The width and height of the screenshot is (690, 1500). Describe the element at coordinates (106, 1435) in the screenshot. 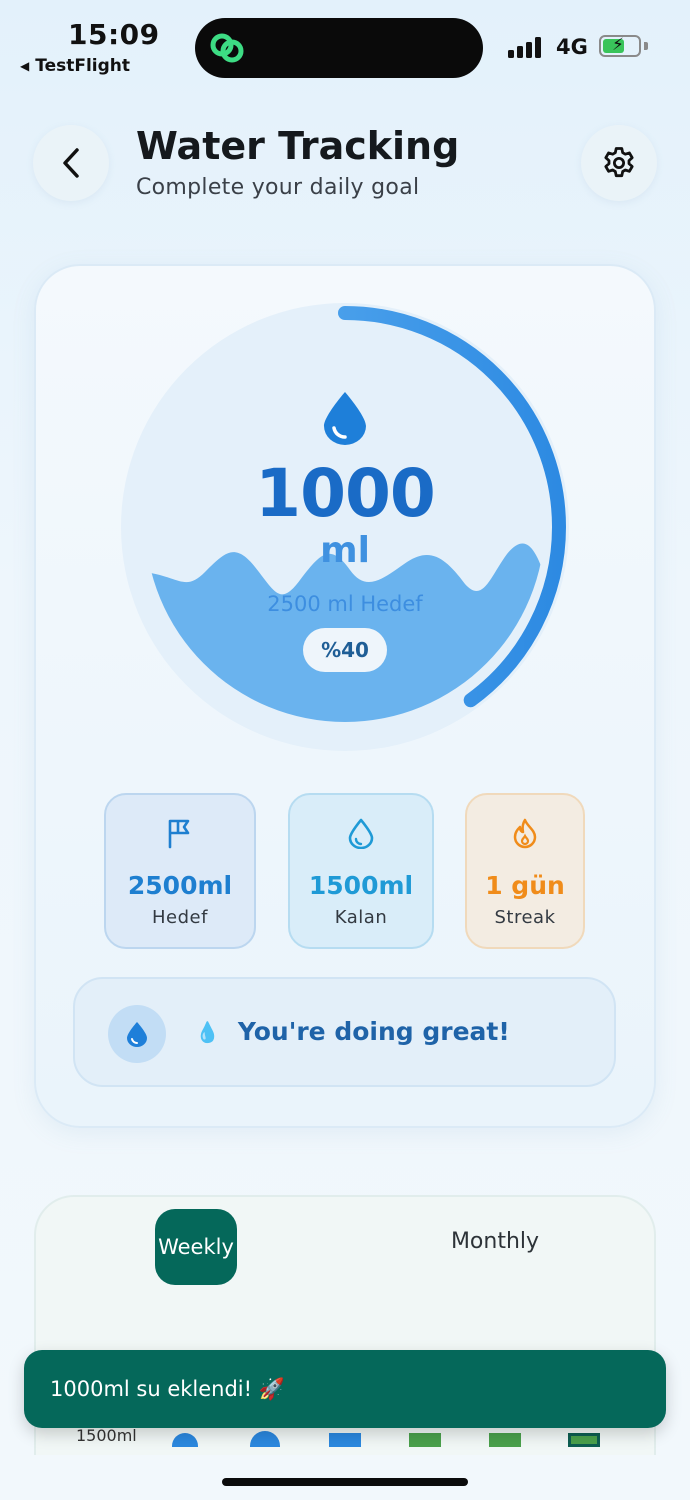

I see `chart-axis-label: 1500ml` at that location.